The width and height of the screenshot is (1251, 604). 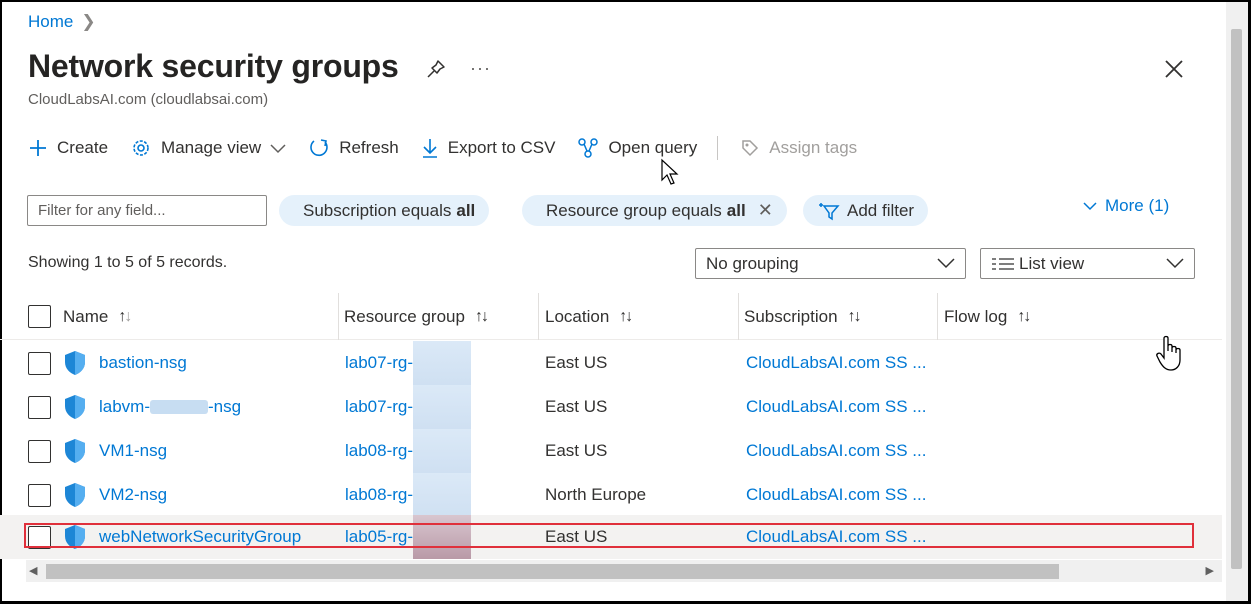 I want to click on subscription-filter-value: all, so click(x=466, y=210).